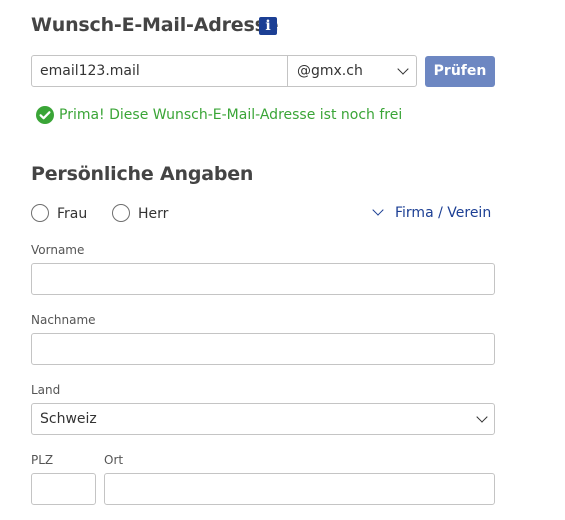  Describe the element at coordinates (142, 174) in the screenshot. I see `personal-section-title: Persönliche Angaben` at that location.